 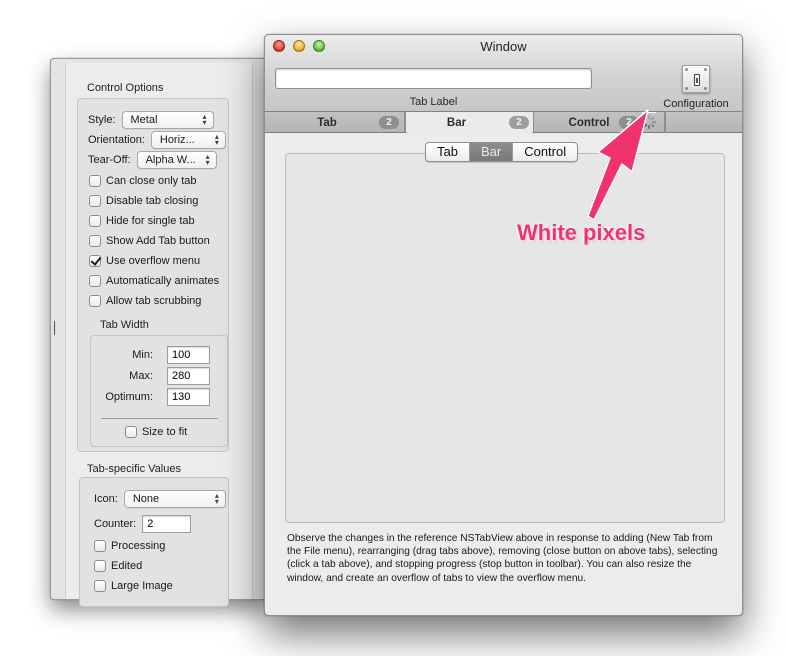 I want to click on counter-row: Counter:, so click(x=143, y=524).